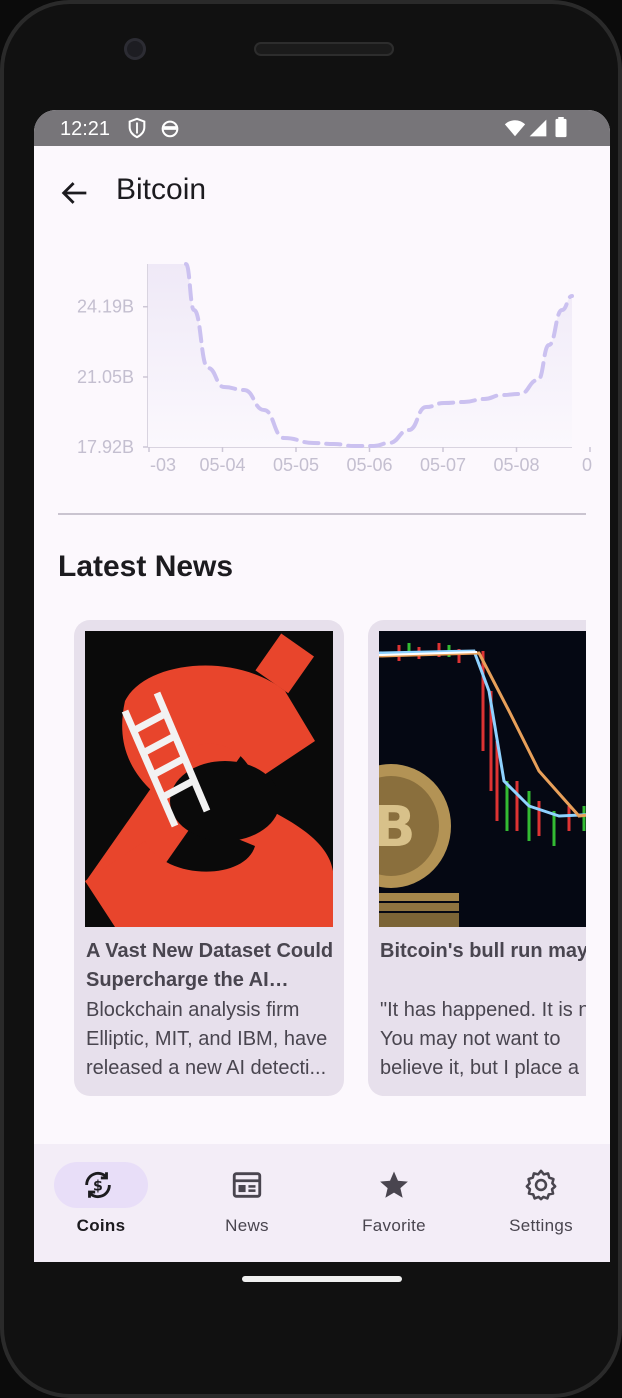  Describe the element at coordinates (542, 1203) in the screenshot. I see `nav-item-settings: Settings` at that location.